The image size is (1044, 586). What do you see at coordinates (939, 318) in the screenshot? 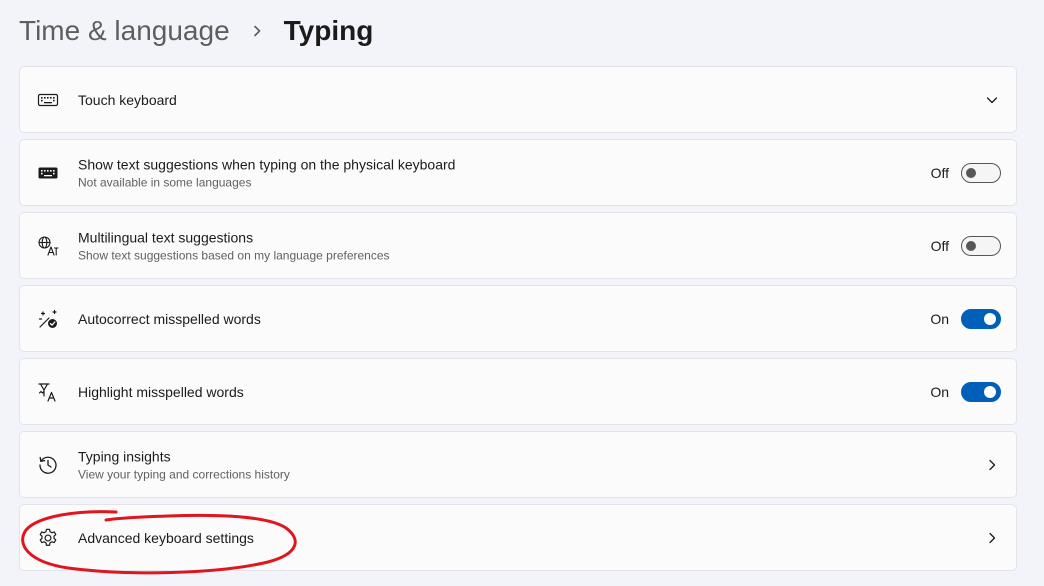
I see `autocorrect-state: On` at bounding box center [939, 318].